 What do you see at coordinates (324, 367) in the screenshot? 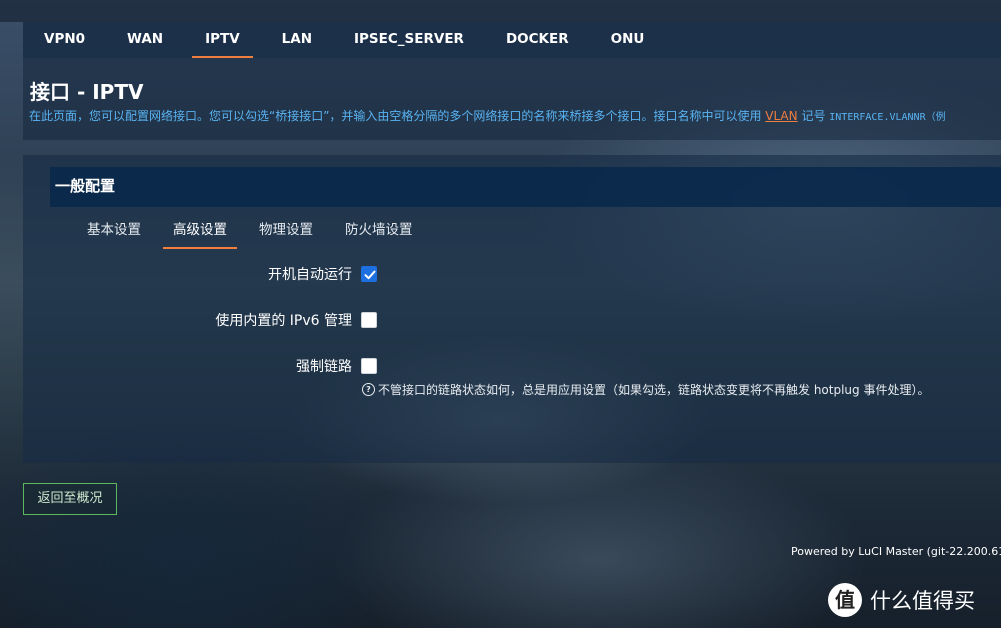
I see `force-link-label: 强制链路` at bounding box center [324, 367].